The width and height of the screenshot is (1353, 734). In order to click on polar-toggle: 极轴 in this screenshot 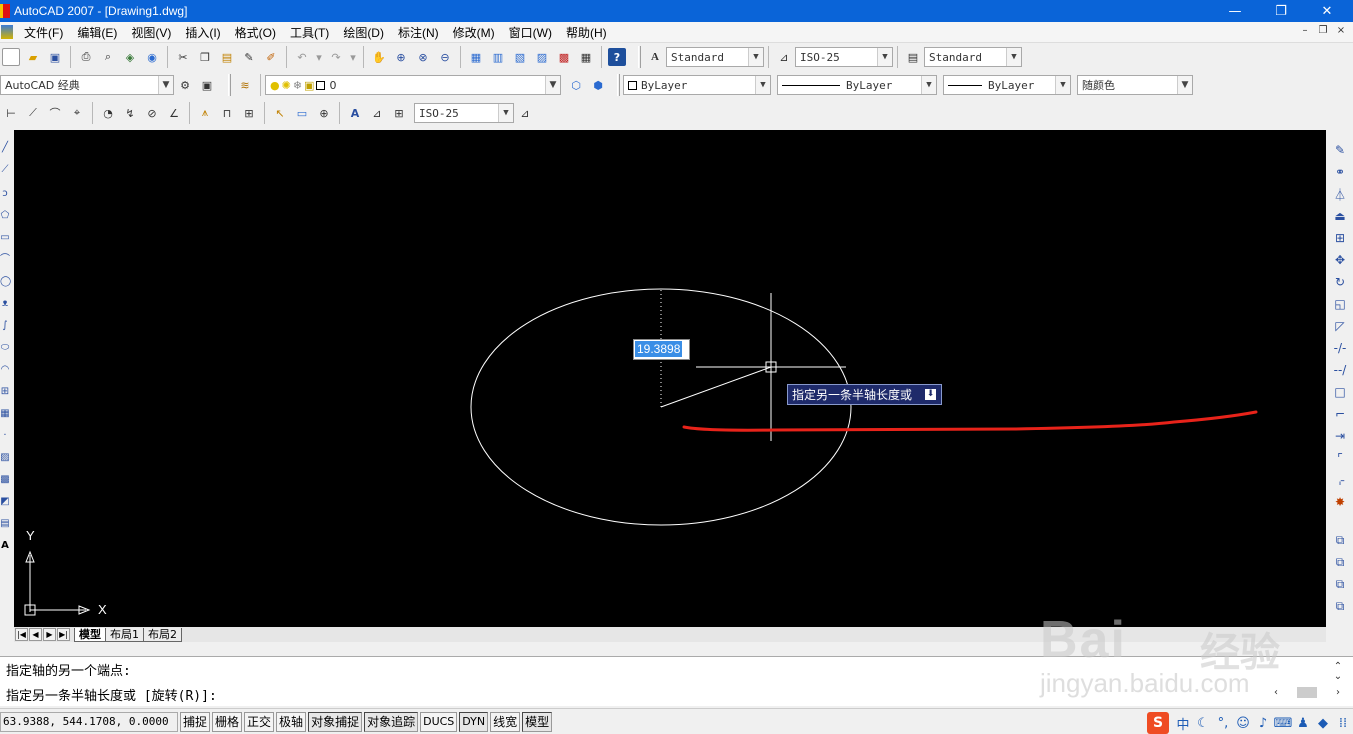, I will do `click(291, 721)`.